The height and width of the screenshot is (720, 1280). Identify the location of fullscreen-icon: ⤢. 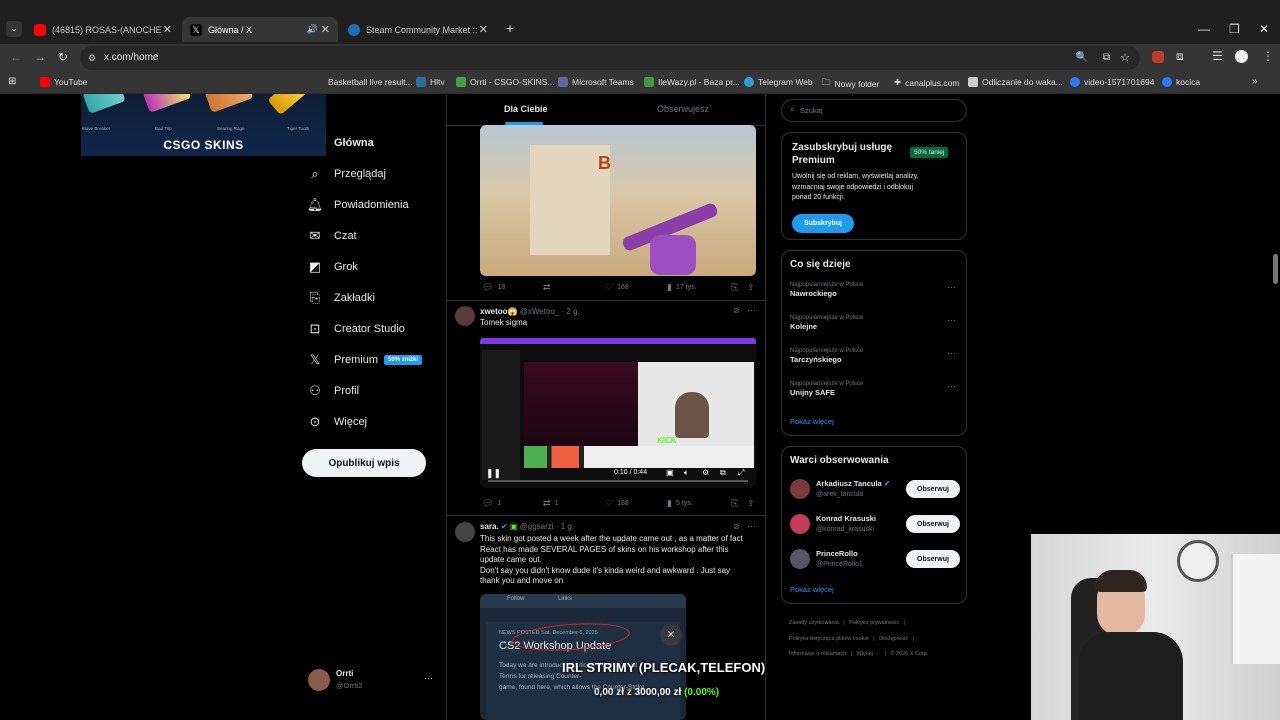
(741, 473).